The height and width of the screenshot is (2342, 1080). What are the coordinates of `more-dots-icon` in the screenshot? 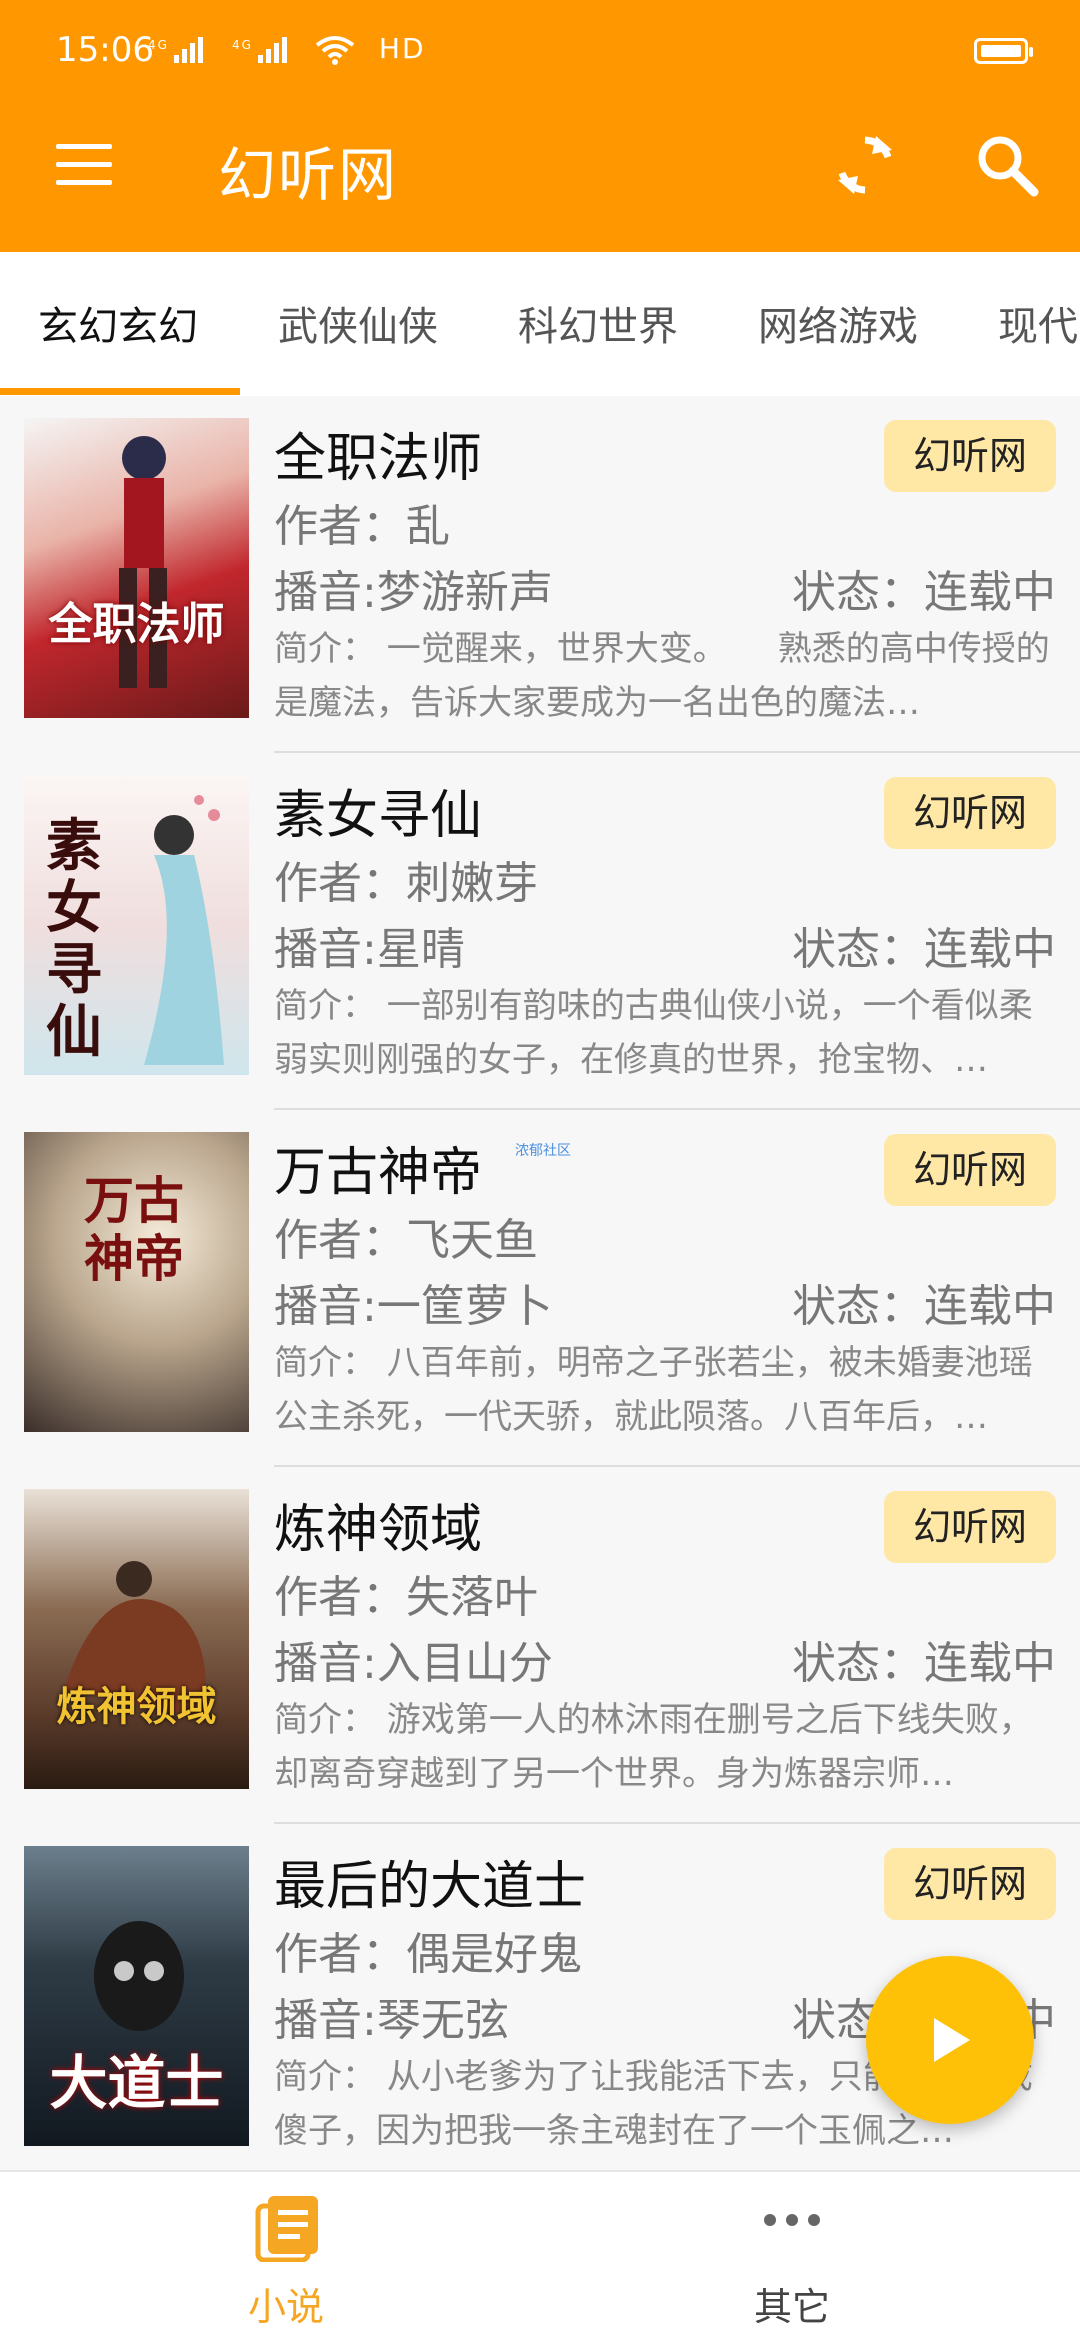 It's located at (792, 2220).